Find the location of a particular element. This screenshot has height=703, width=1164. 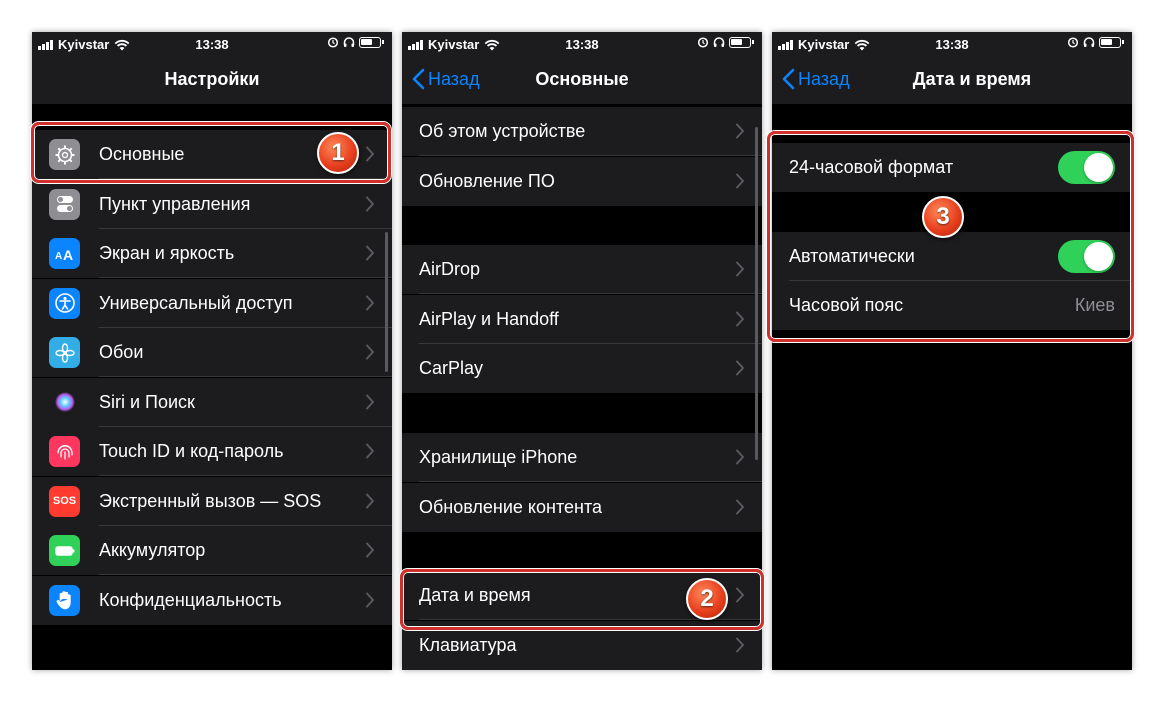

general-item: CarPlay is located at coordinates (582, 368).